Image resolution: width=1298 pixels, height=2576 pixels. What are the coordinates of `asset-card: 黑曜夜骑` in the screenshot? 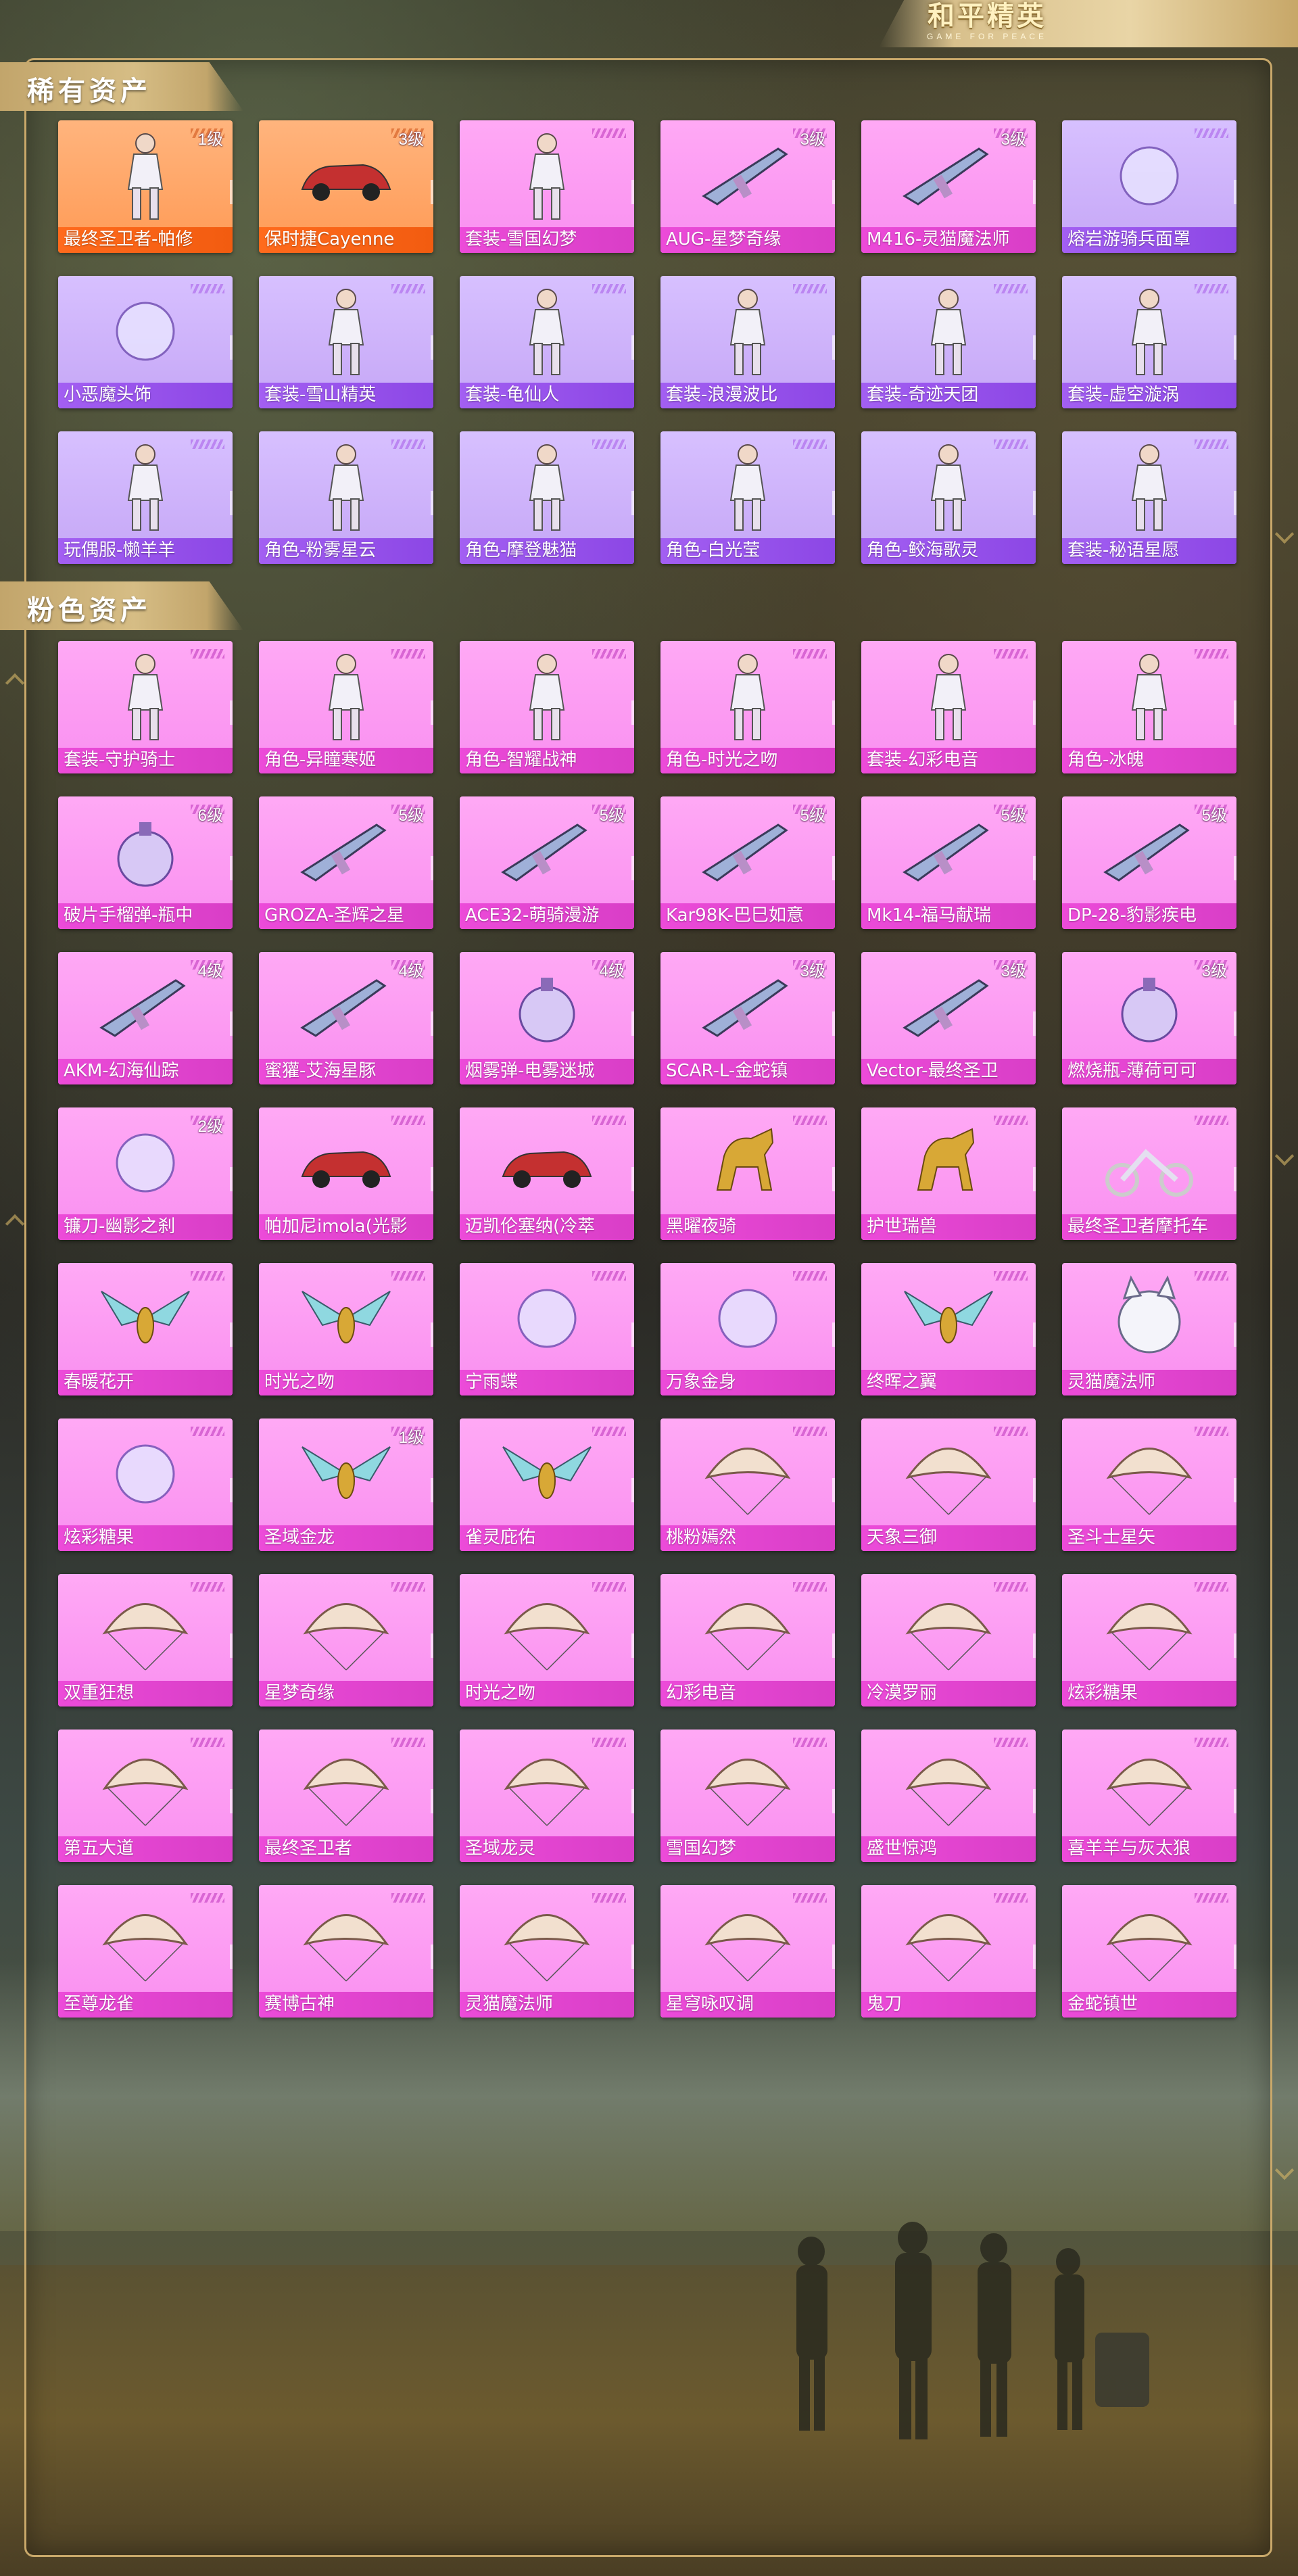 It's located at (747, 1173).